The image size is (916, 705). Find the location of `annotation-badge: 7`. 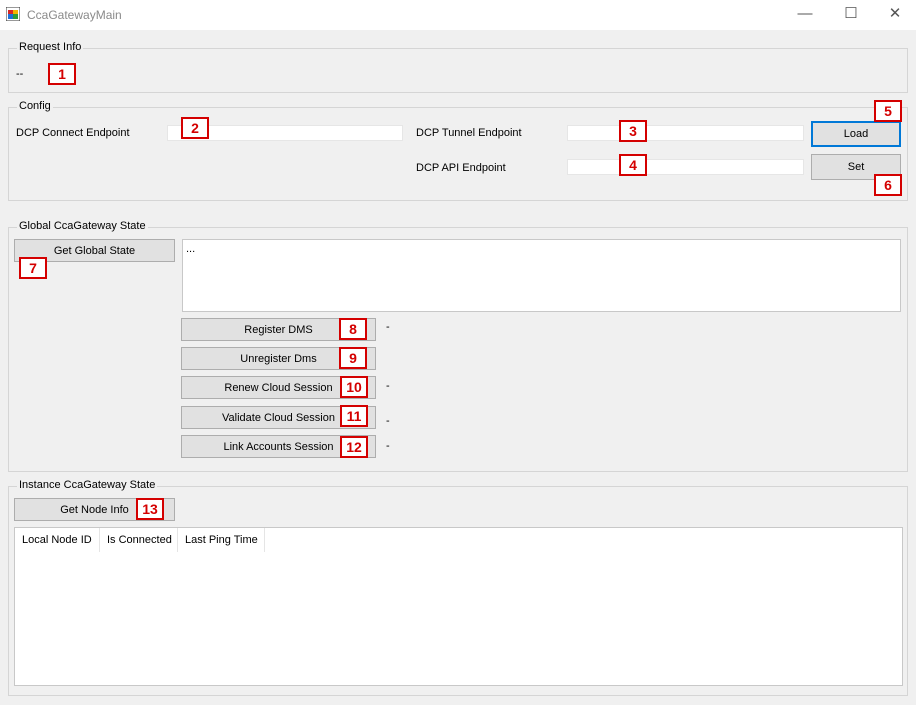

annotation-badge: 7 is located at coordinates (33, 268).